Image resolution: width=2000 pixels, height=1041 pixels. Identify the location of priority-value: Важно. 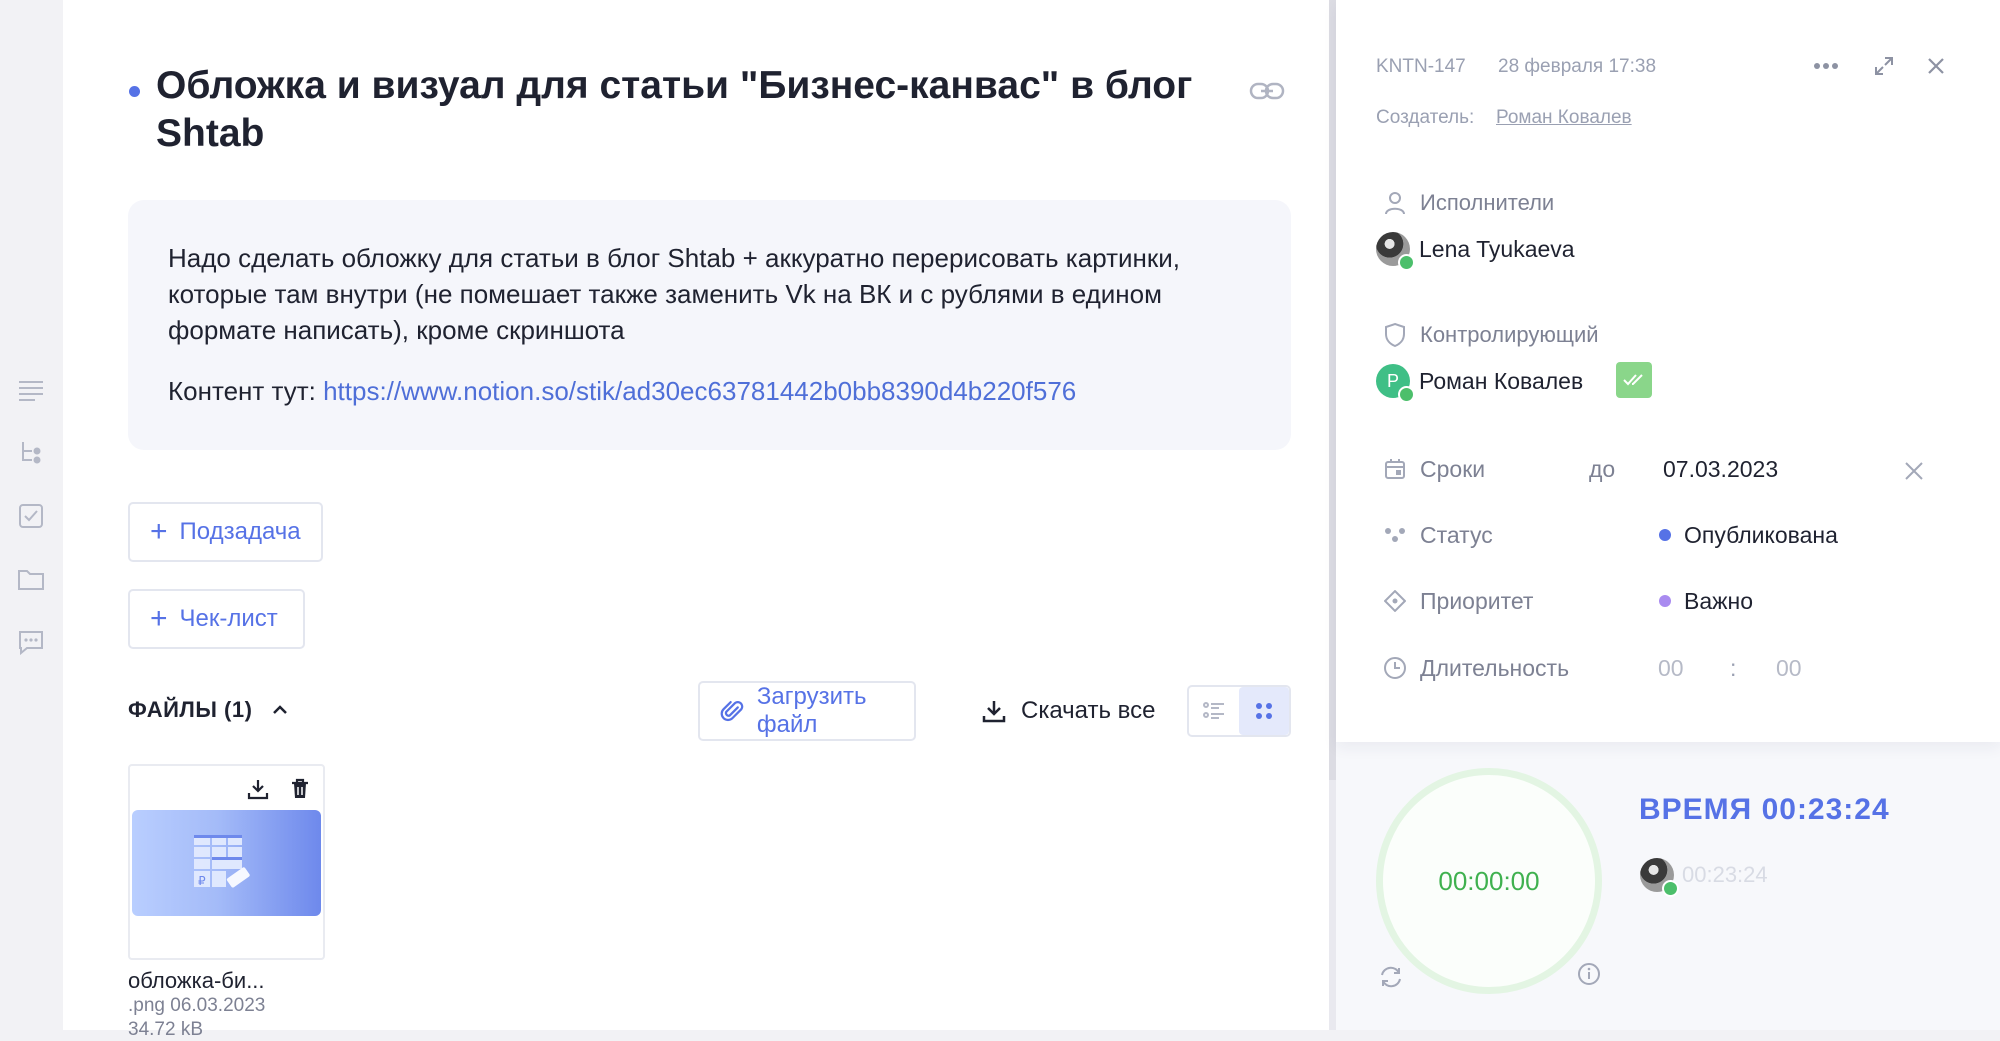
(1706, 601).